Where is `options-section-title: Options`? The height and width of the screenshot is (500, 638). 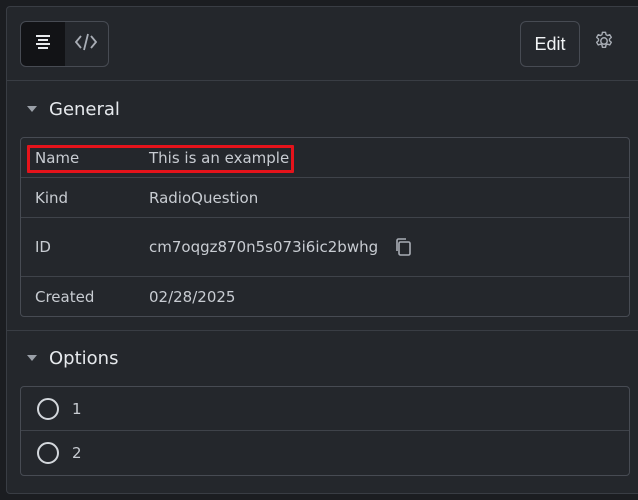
options-section-title: Options is located at coordinates (84, 358).